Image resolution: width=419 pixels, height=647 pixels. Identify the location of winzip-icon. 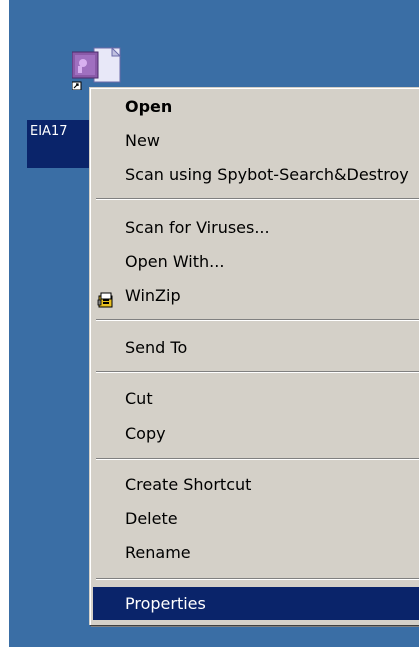
(106, 297).